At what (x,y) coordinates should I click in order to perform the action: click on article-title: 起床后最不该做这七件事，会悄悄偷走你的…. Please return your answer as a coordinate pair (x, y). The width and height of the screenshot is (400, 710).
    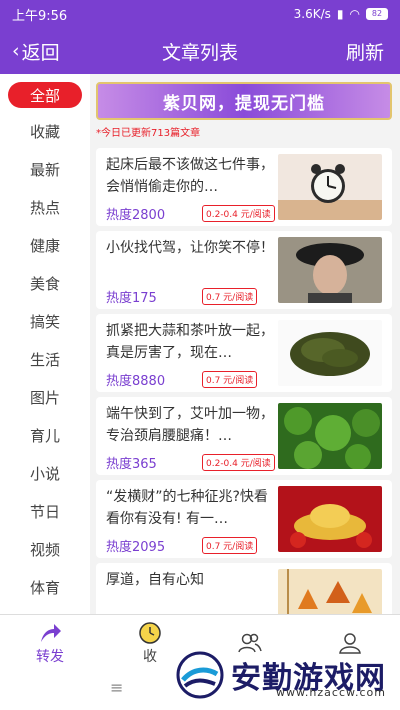
    Looking at the image, I should click on (190, 176).